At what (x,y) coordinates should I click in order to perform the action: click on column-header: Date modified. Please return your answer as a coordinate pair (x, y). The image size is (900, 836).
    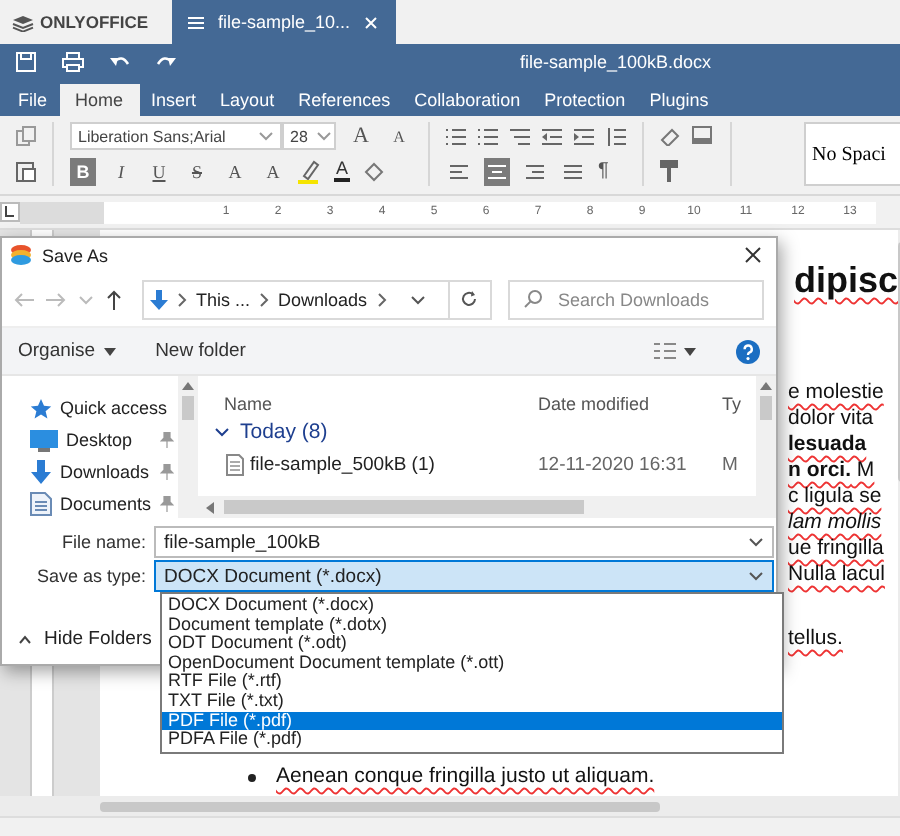
    Looking at the image, I should click on (630, 404).